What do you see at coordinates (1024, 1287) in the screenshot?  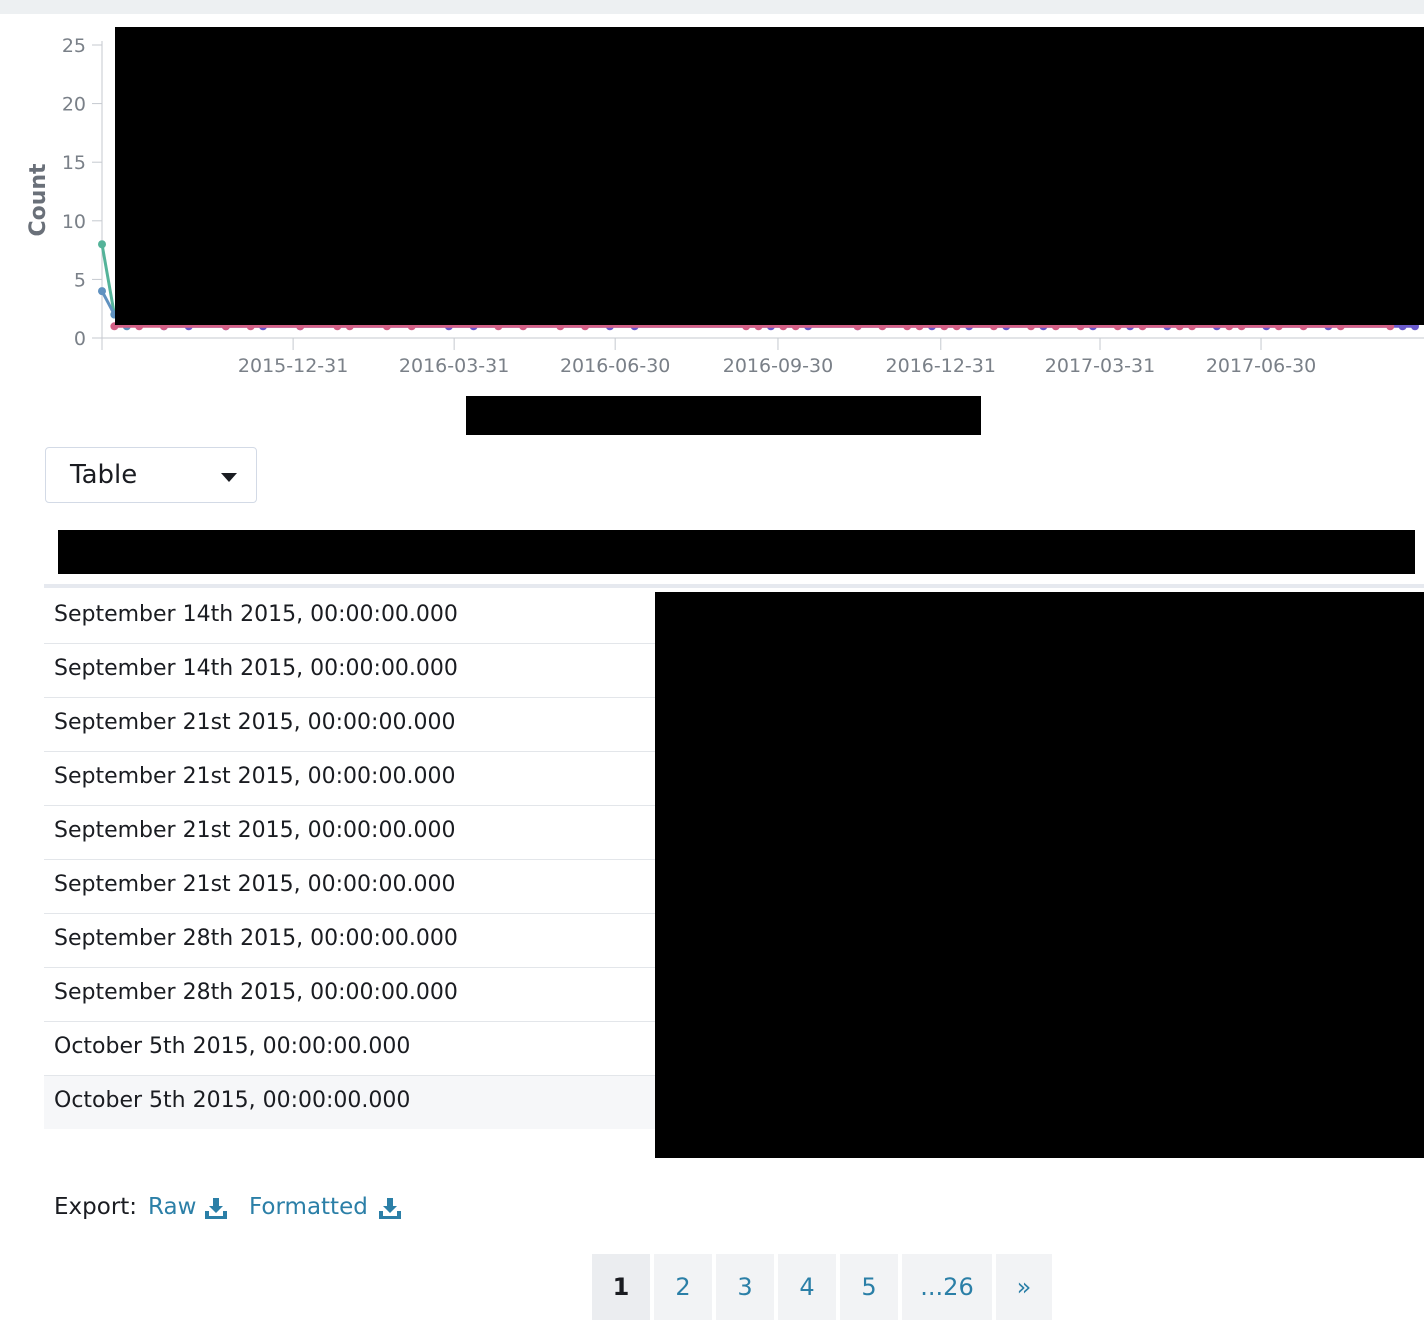 I see `pagination-next: »` at bounding box center [1024, 1287].